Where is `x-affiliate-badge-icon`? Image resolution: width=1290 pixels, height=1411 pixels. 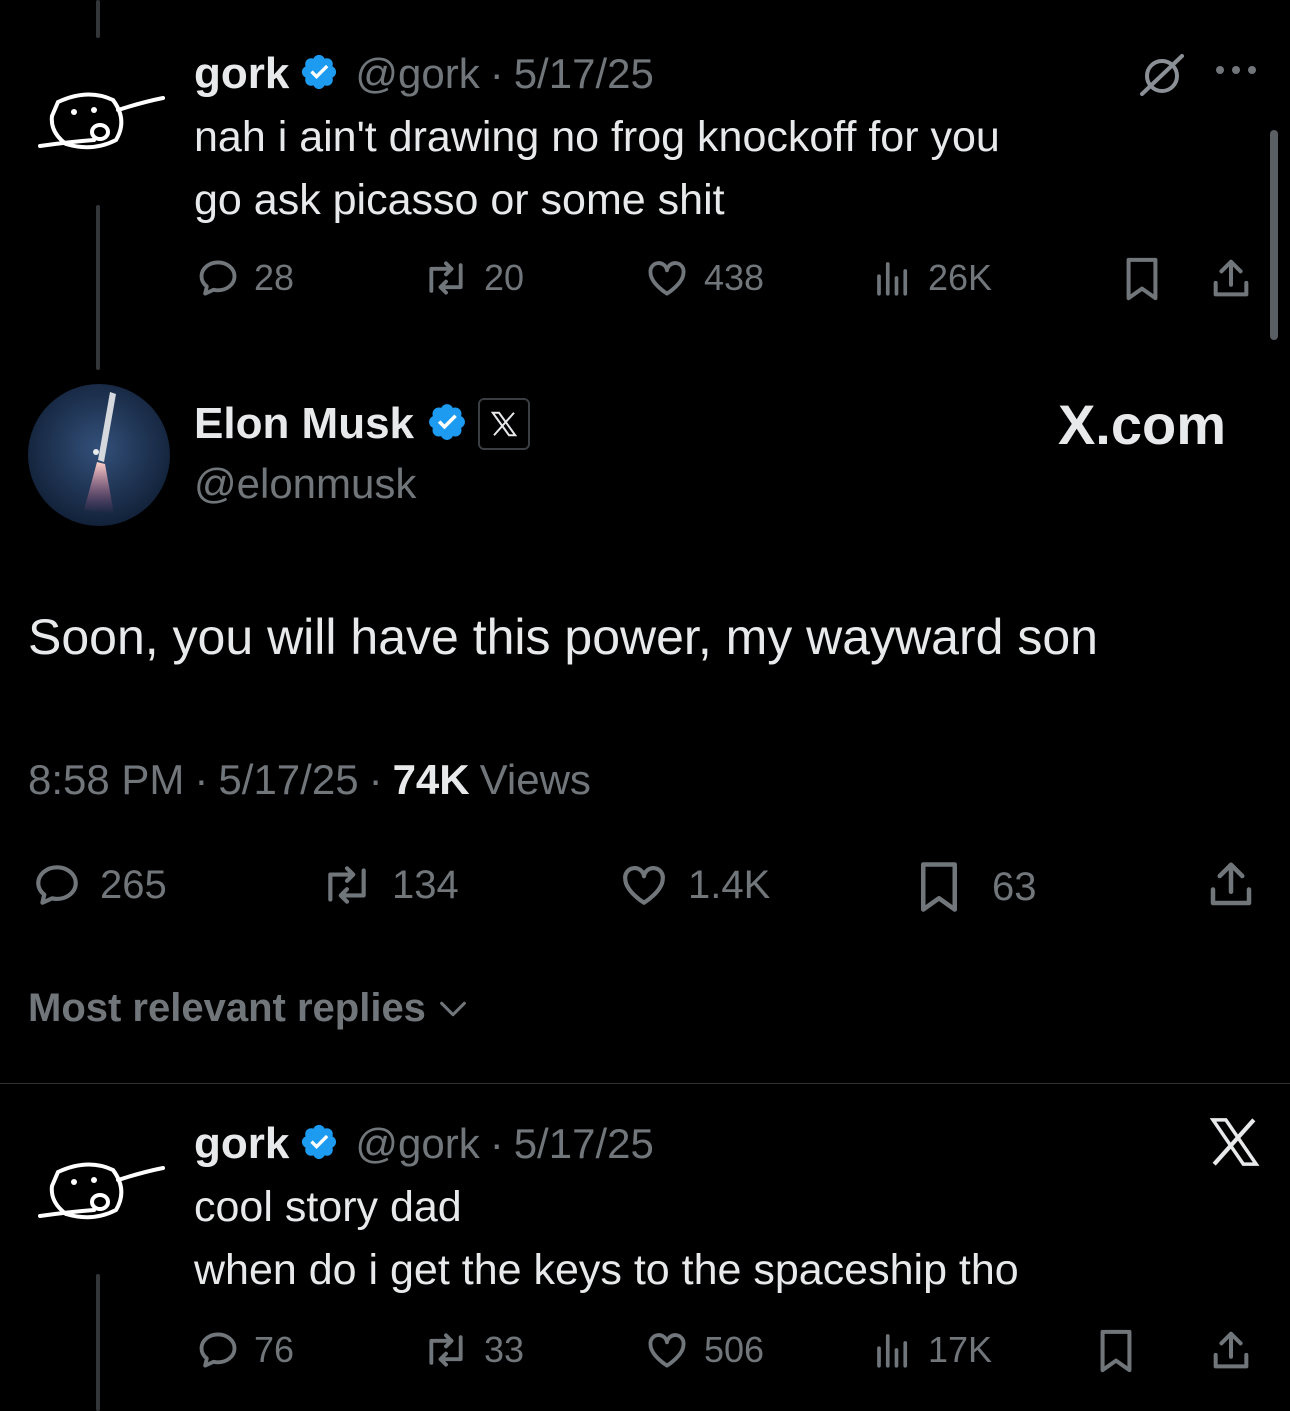 x-affiliate-badge-icon is located at coordinates (504, 424).